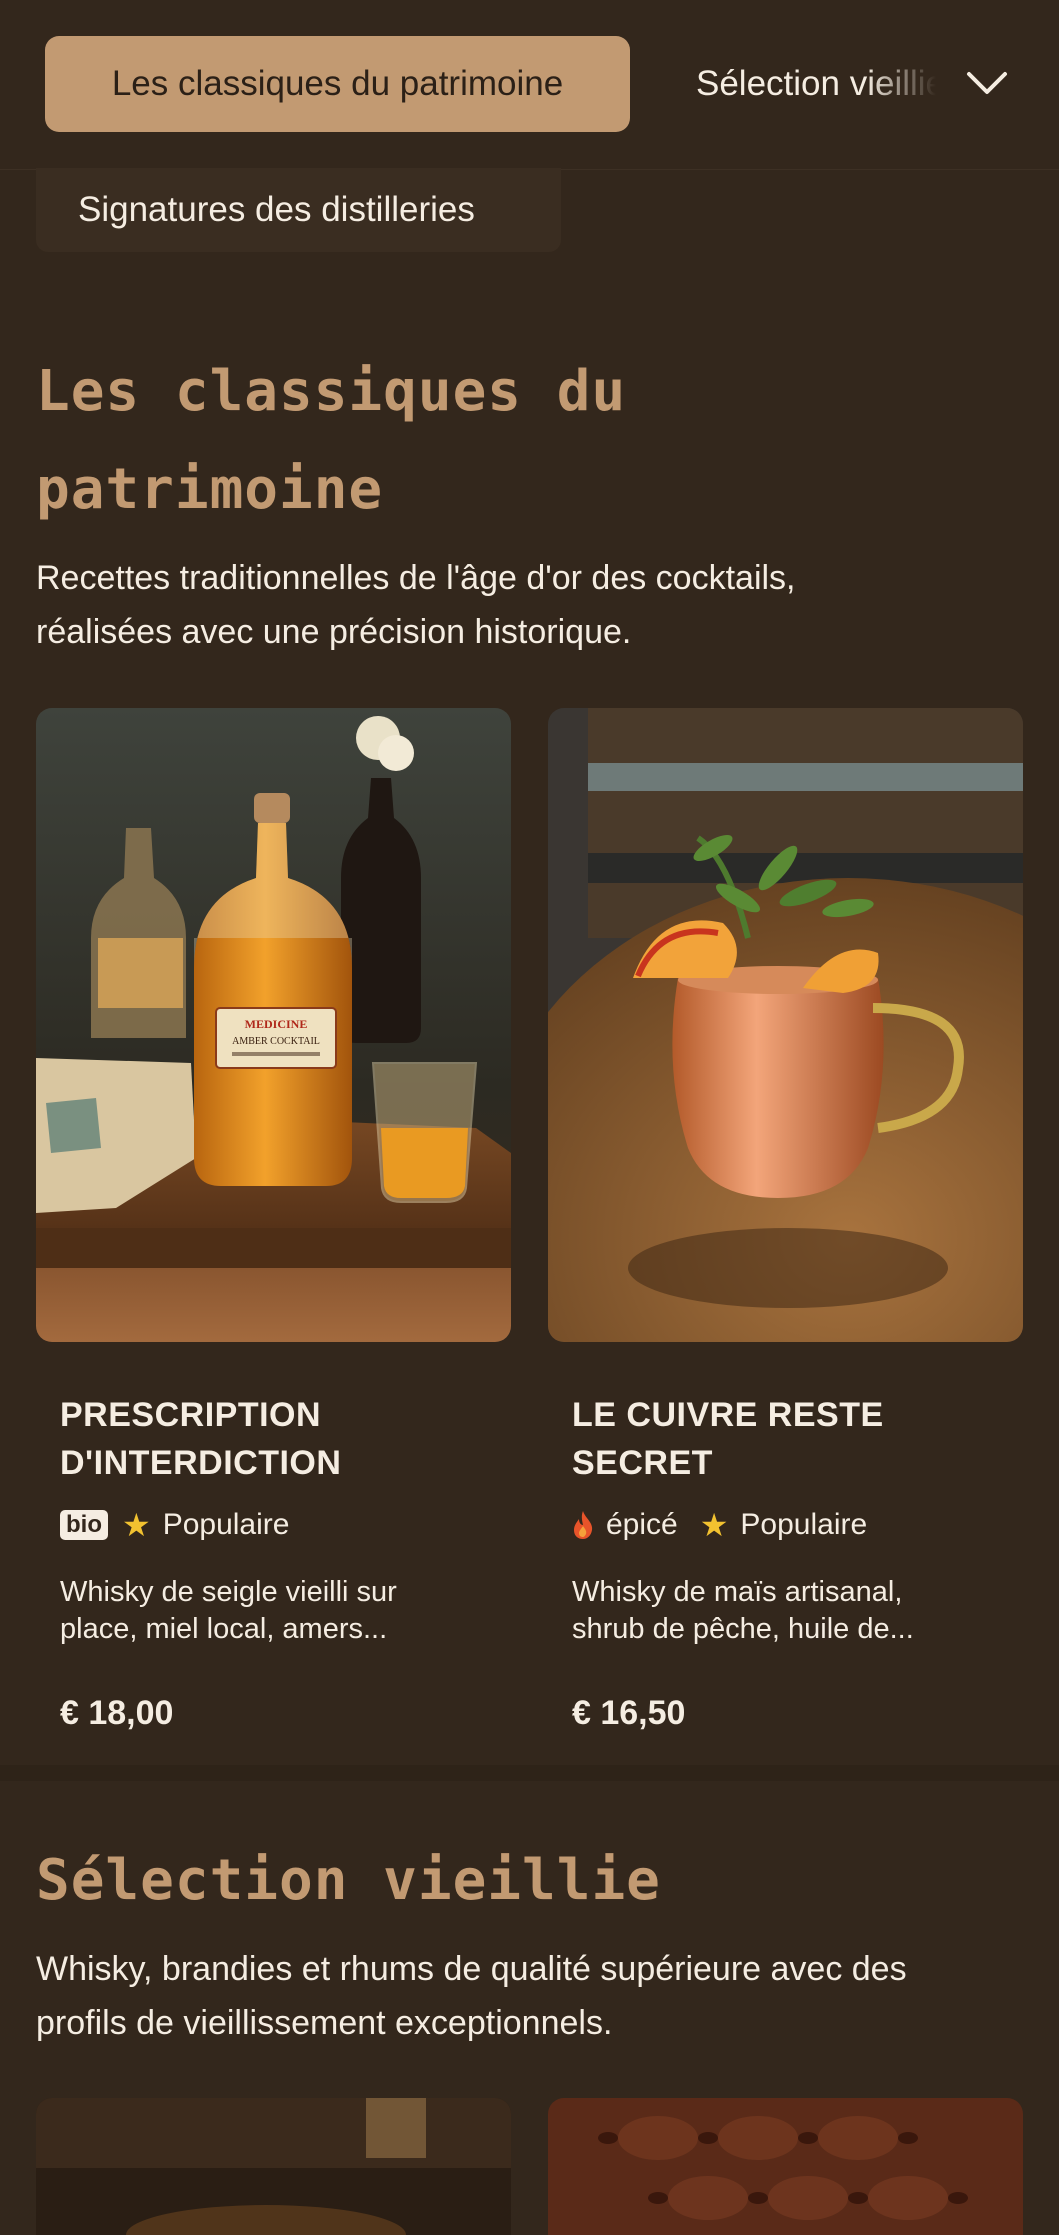 This screenshot has height=2235, width=1059. I want to click on svg-text: MEDICINE, so click(276, 1024).